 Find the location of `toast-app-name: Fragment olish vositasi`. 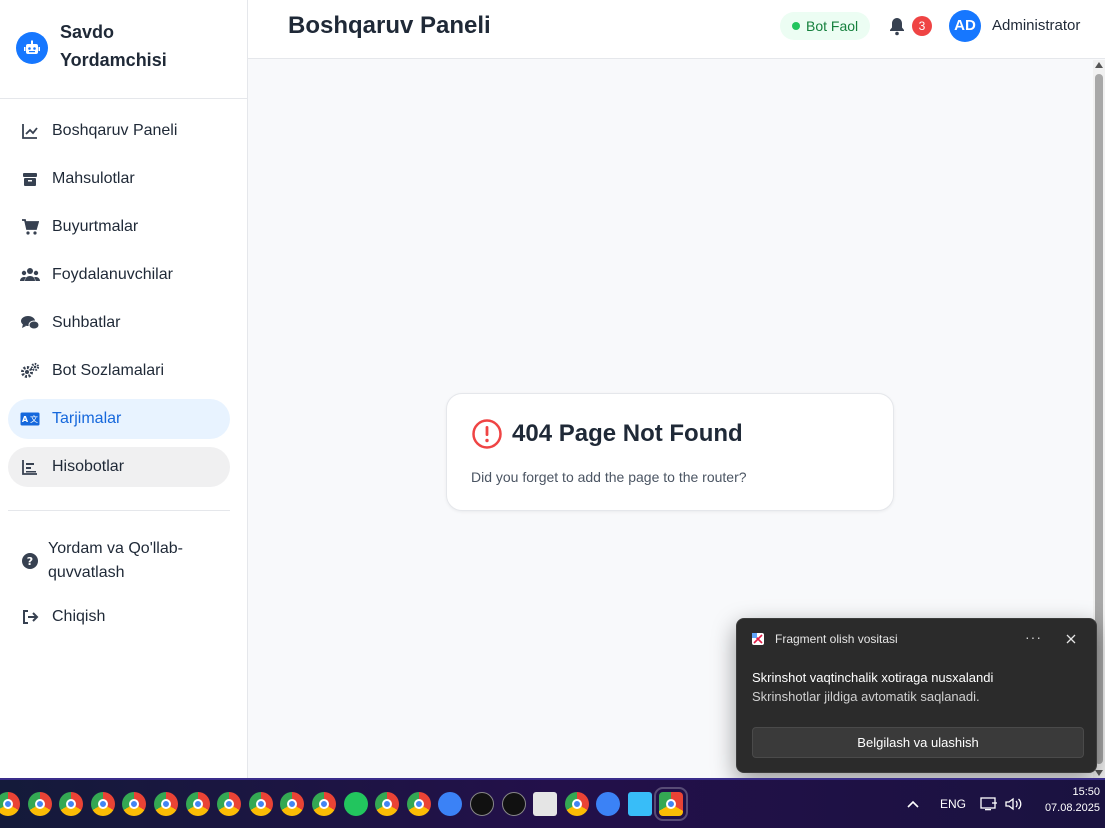

toast-app-name: Fragment olish vositasi is located at coordinates (836, 639).